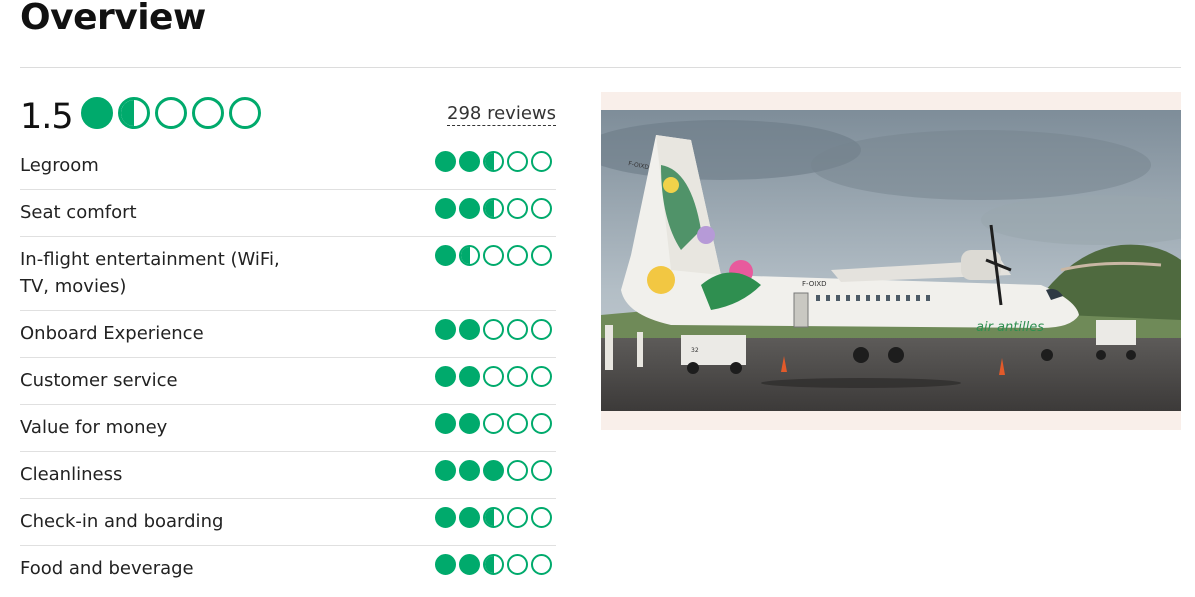  What do you see at coordinates (122, 521) in the screenshot?
I see `subrating-label: Check-in and boarding` at bounding box center [122, 521].